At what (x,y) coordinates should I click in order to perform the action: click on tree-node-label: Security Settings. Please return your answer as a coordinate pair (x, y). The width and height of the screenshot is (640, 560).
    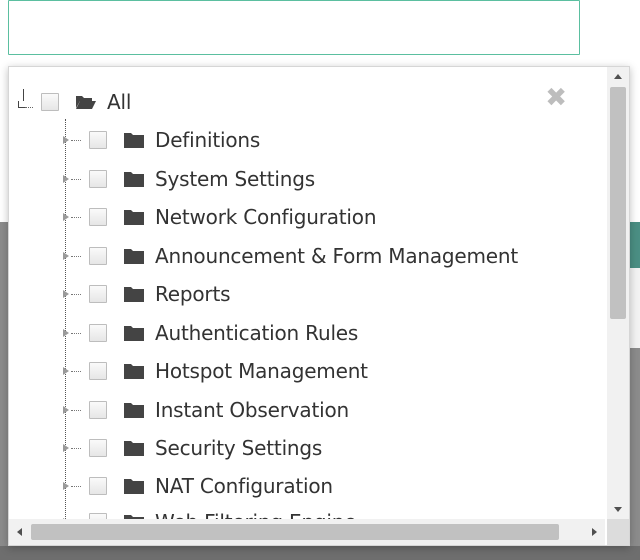
    Looking at the image, I should click on (239, 448).